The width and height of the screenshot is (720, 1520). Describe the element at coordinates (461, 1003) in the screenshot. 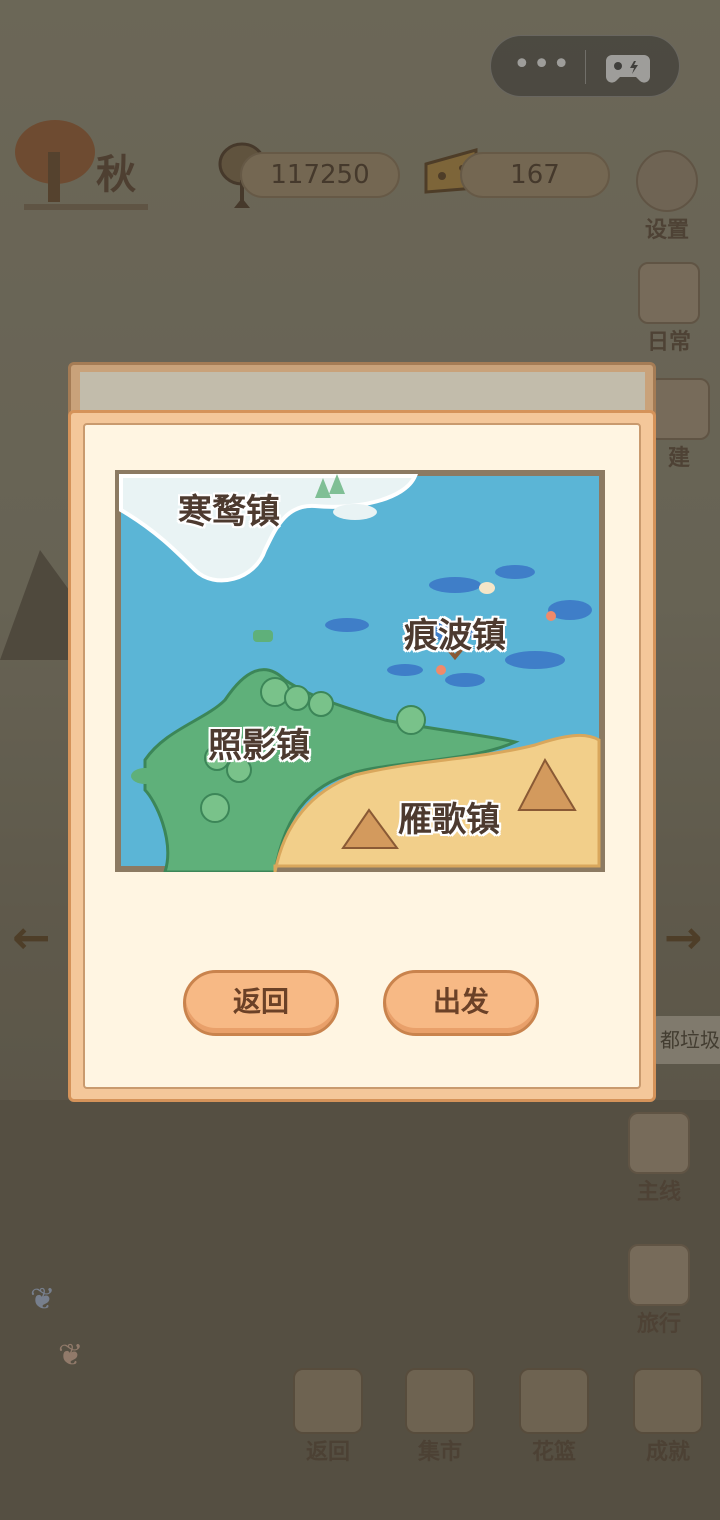

I see `dialog-depart-button: 出发` at that location.